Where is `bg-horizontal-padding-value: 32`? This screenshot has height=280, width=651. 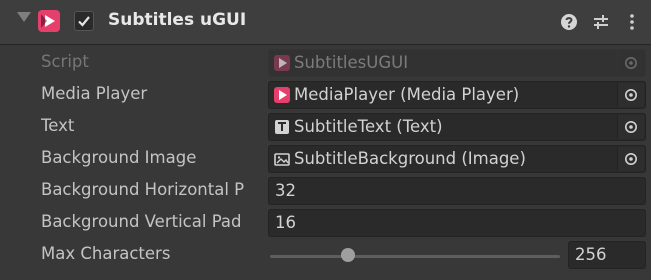
bg-horizontal-padding-value: 32 is located at coordinates (285, 190).